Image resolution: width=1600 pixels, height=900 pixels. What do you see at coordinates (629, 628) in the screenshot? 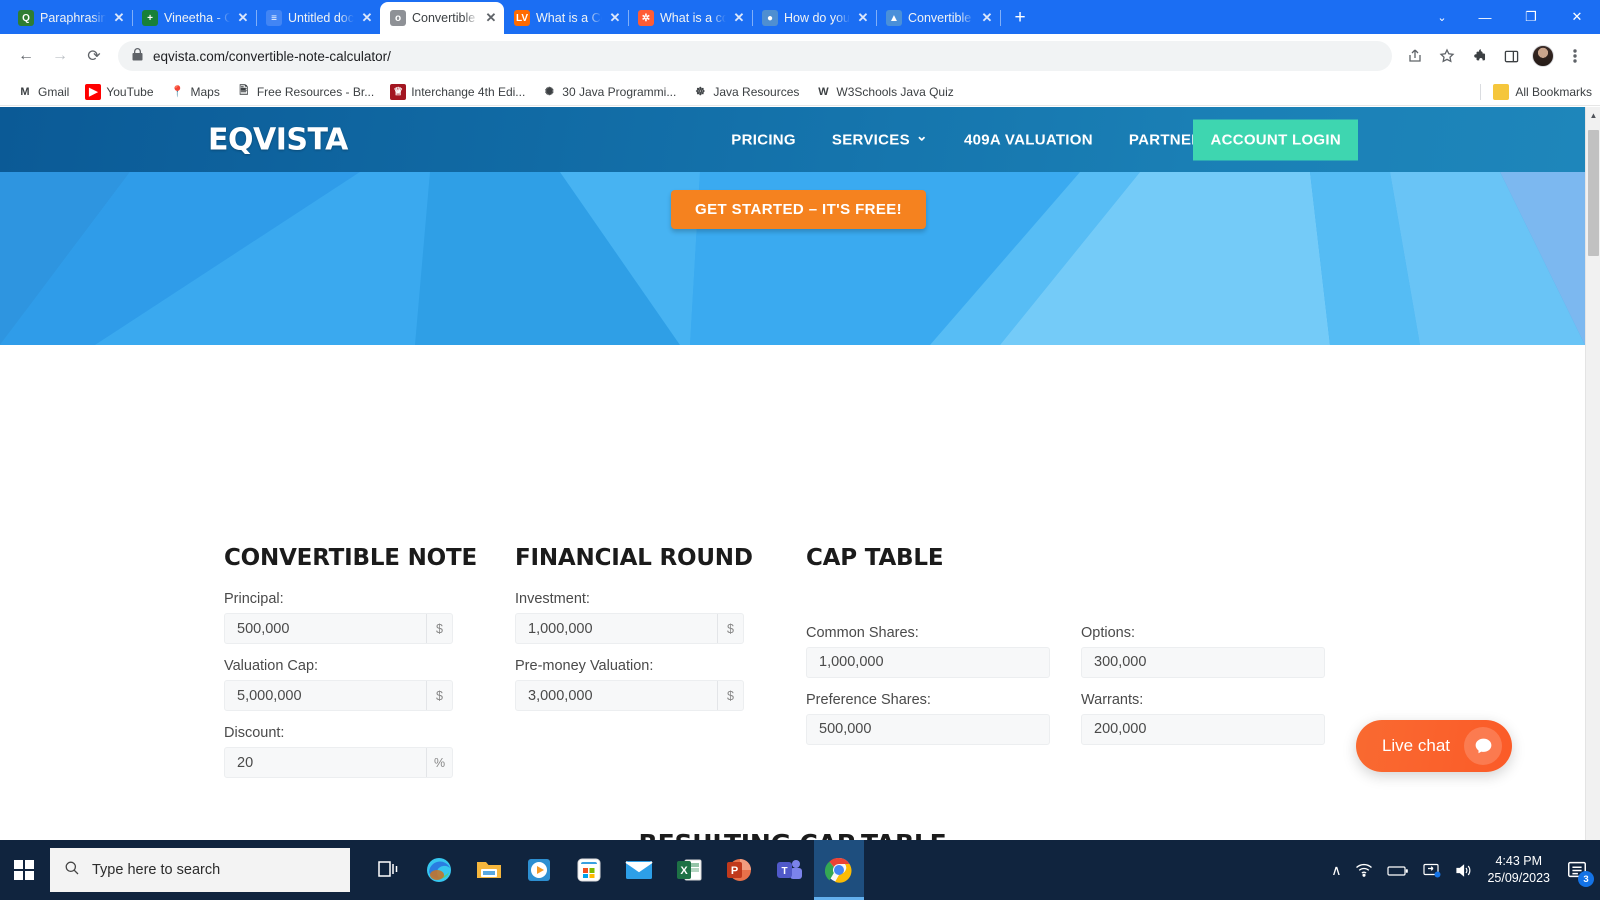
I see `input-investment: 1,000,000 $` at bounding box center [629, 628].